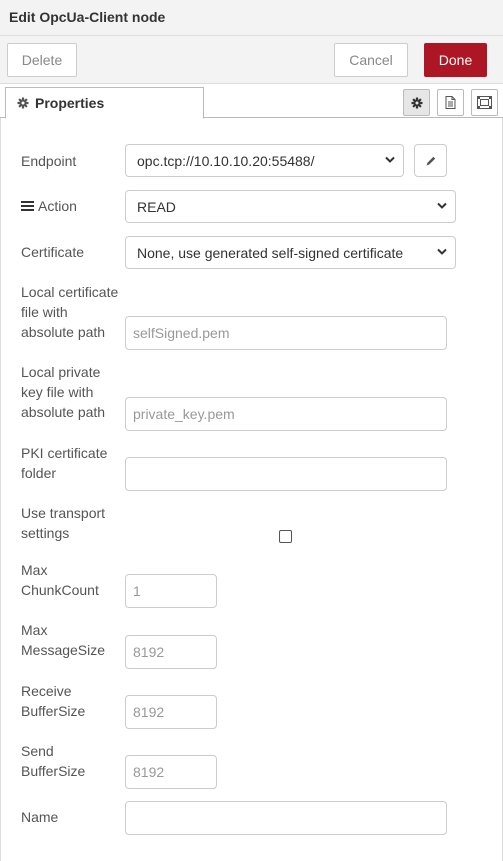  What do you see at coordinates (290, 206) in the screenshot?
I see `action-select: READ` at bounding box center [290, 206].